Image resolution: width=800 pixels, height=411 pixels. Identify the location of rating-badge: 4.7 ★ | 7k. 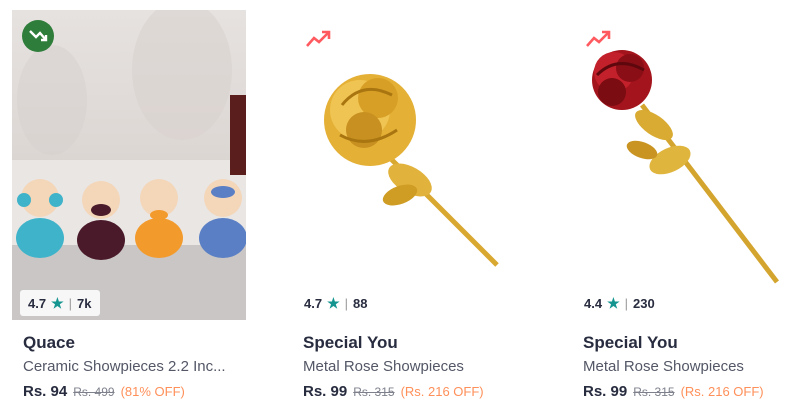
(60, 303).